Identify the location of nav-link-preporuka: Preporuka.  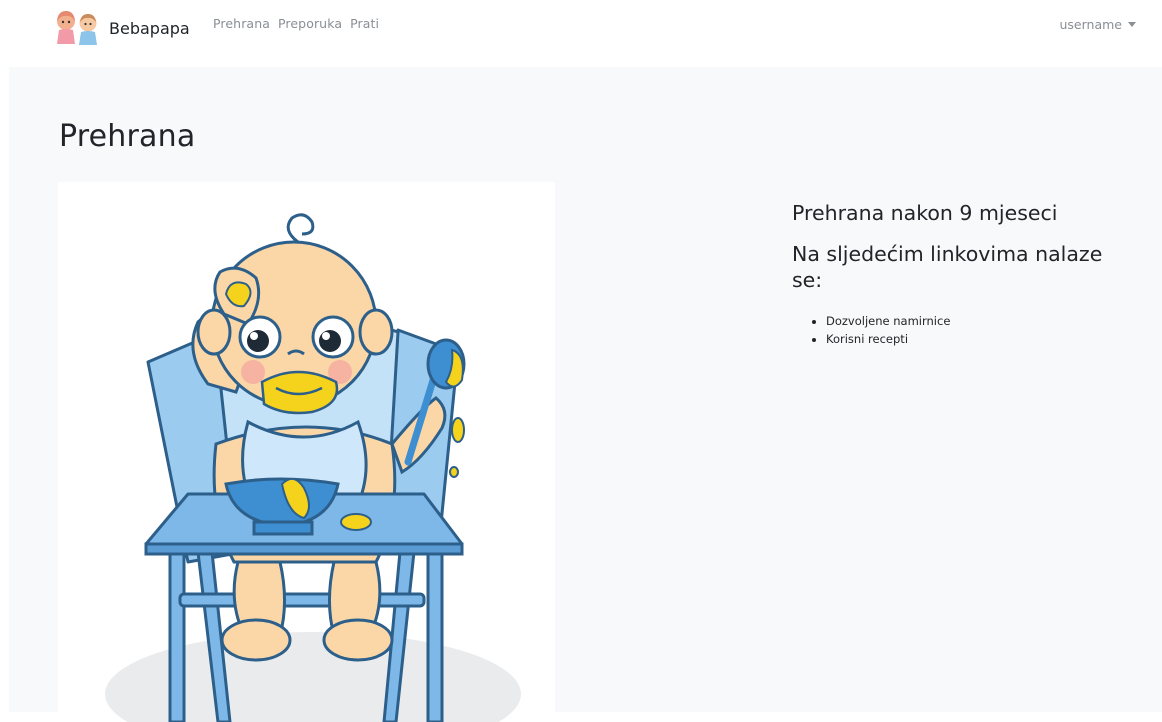
(310, 23).